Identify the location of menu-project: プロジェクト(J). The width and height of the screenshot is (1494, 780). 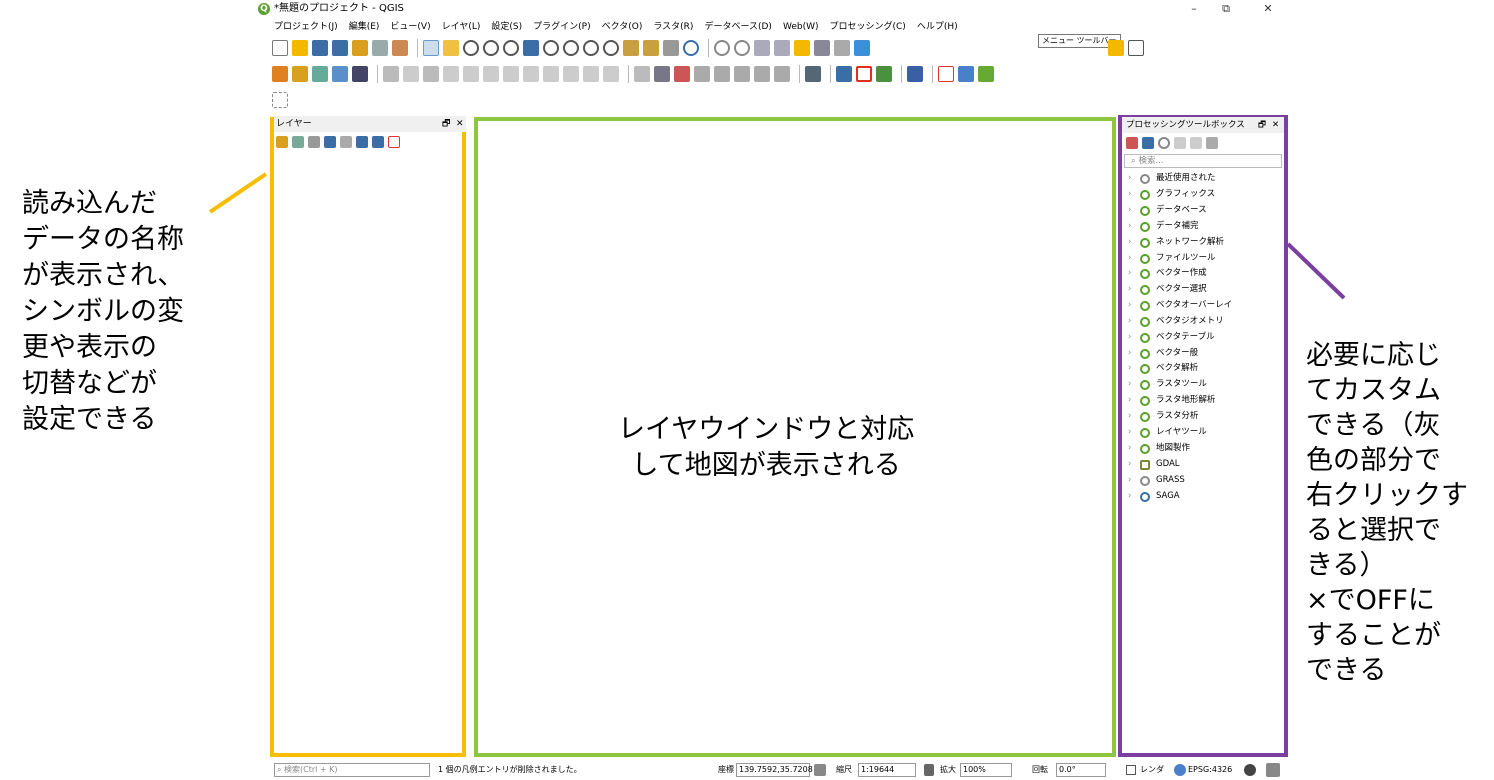
(306, 27).